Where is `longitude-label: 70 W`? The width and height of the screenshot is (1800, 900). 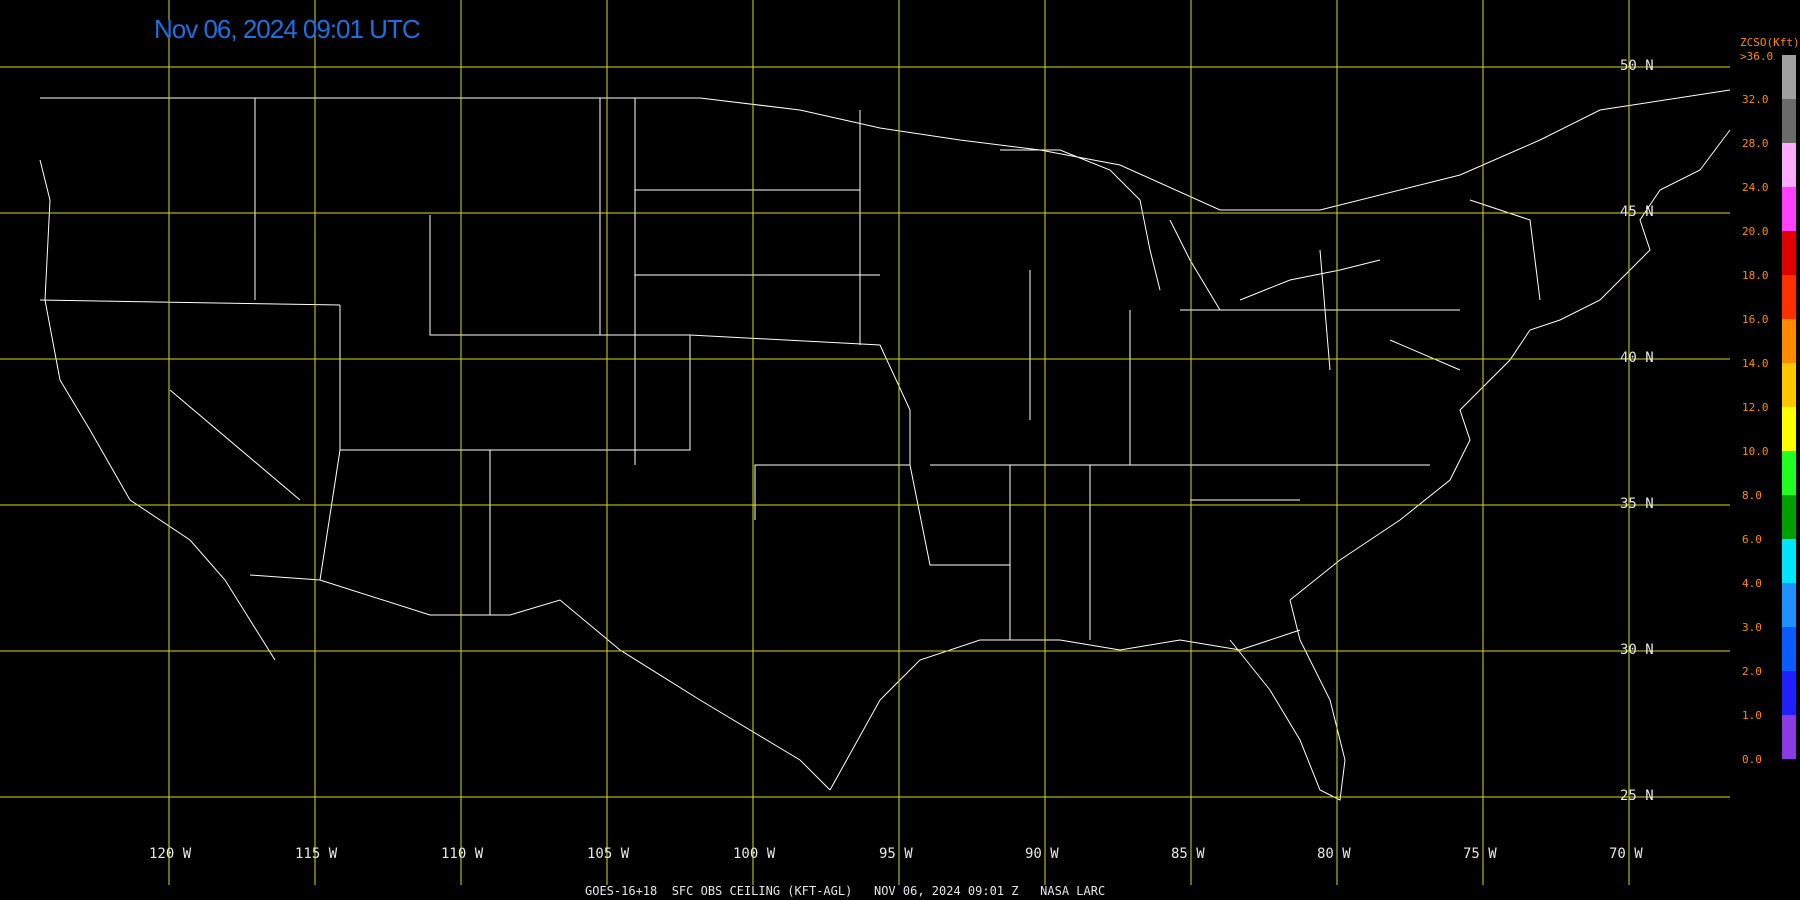 longitude-label: 70 W is located at coordinates (1626, 854).